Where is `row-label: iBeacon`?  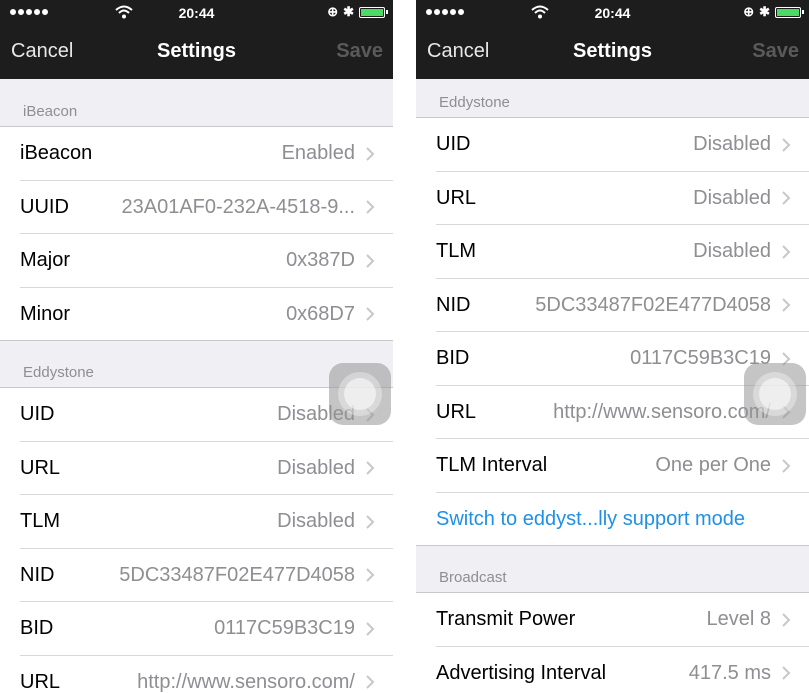
row-label: iBeacon is located at coordinates (56, 153).